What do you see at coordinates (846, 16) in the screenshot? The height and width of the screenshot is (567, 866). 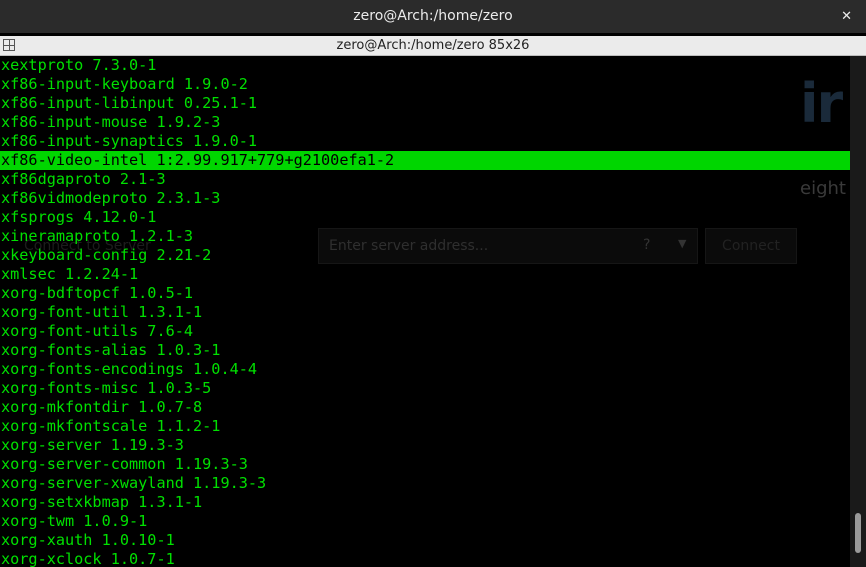 I see `close-icon: ✕` at bounding box center [846, 16].